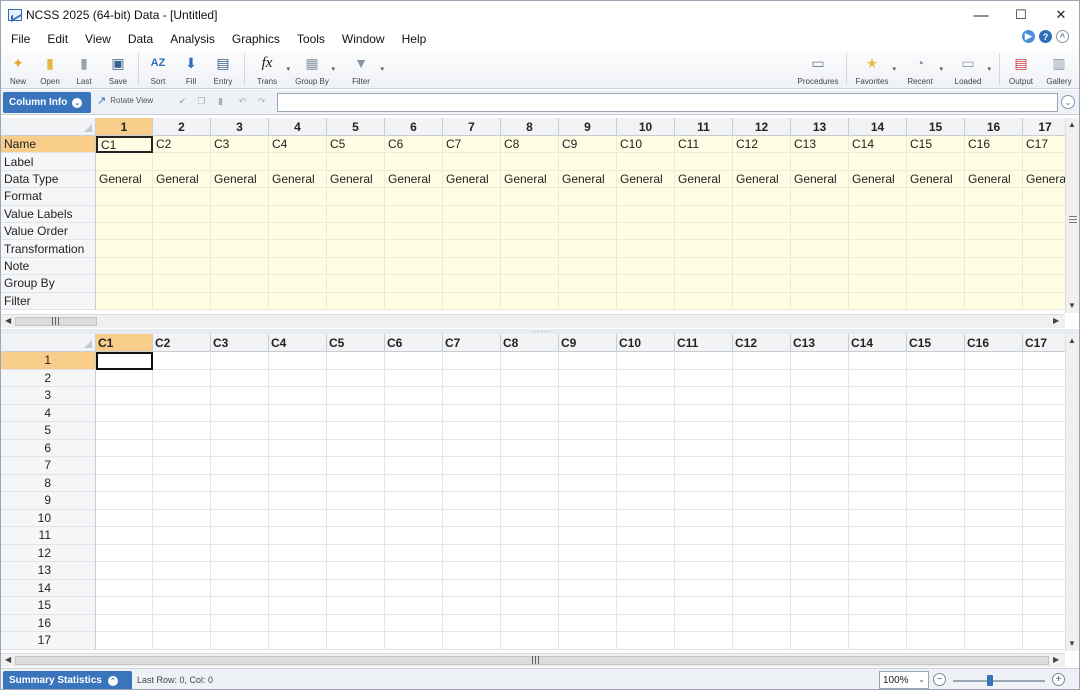 The image size is (1080, 690). What do you see at coordinates (1072, 305) in the screenshot?
I see `scroll-down-icon: ▼` at bounding box center [1072, 305].